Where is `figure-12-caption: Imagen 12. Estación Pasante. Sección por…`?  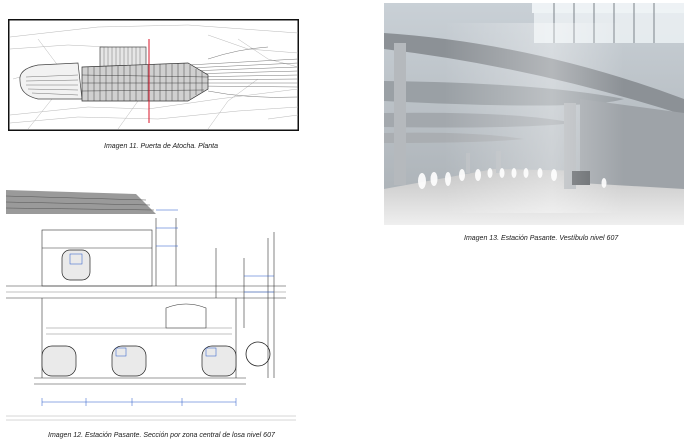
figure-12-caption: Imagen 12. Estación Pasante. Sección por… is located at coordinates (161, 435).